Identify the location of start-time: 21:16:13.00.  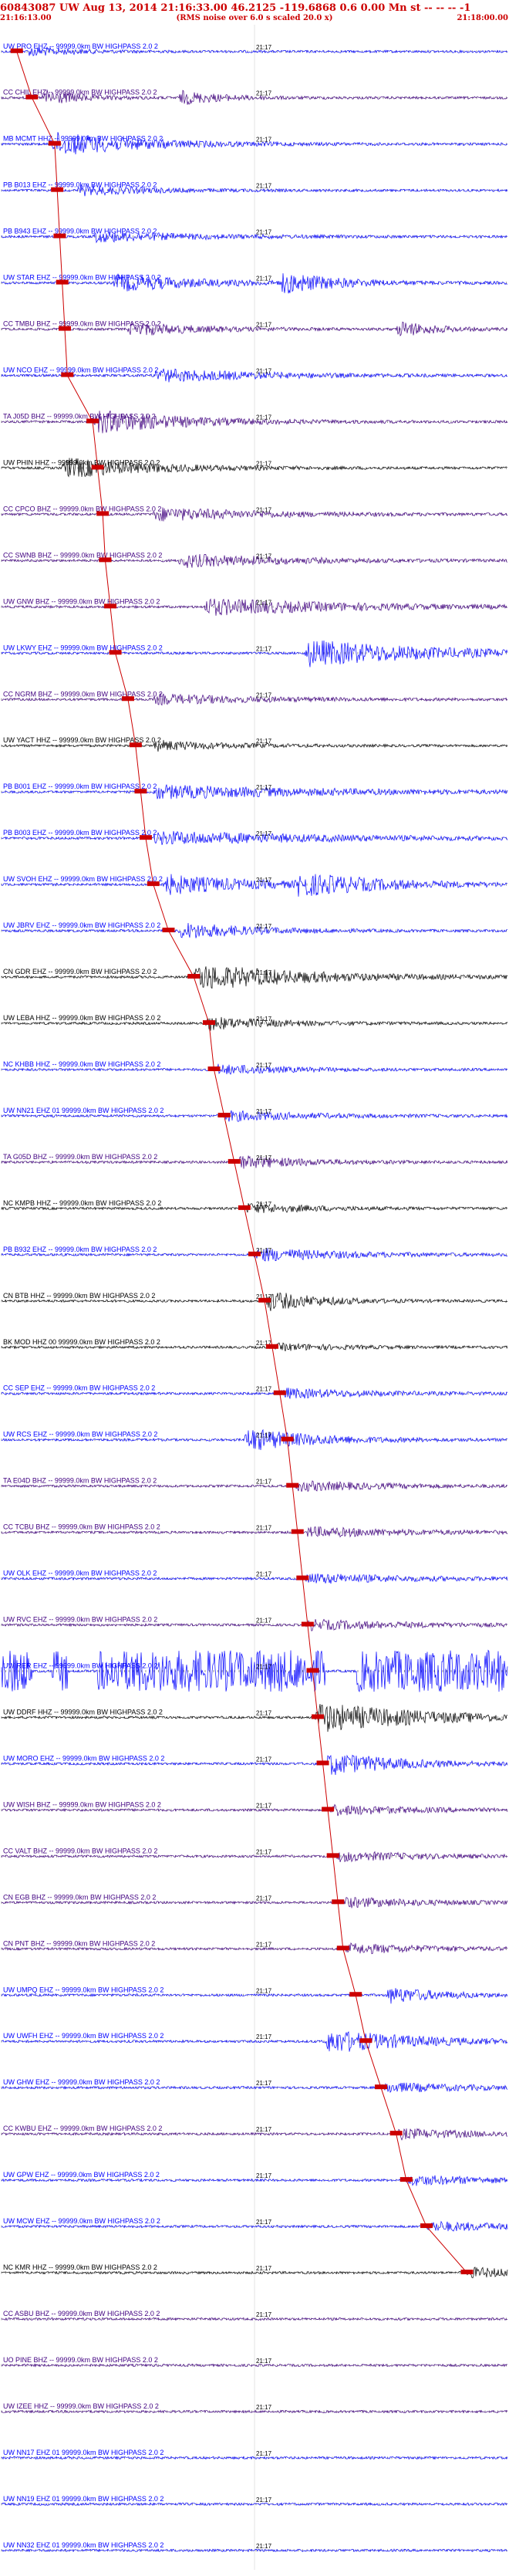
(26, 18).